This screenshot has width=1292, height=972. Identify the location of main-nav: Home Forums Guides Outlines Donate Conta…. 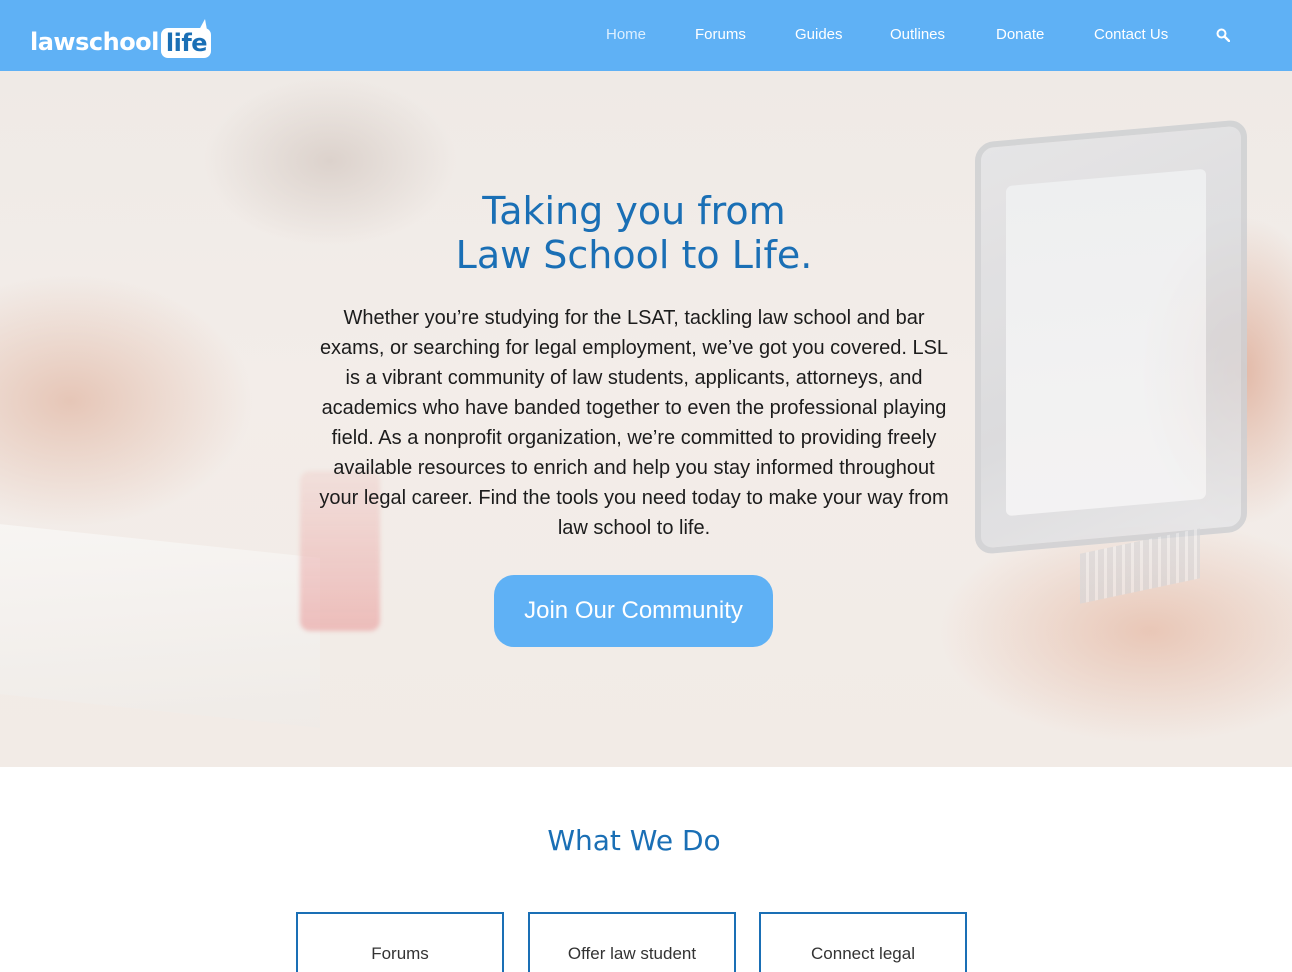
(646, 35).